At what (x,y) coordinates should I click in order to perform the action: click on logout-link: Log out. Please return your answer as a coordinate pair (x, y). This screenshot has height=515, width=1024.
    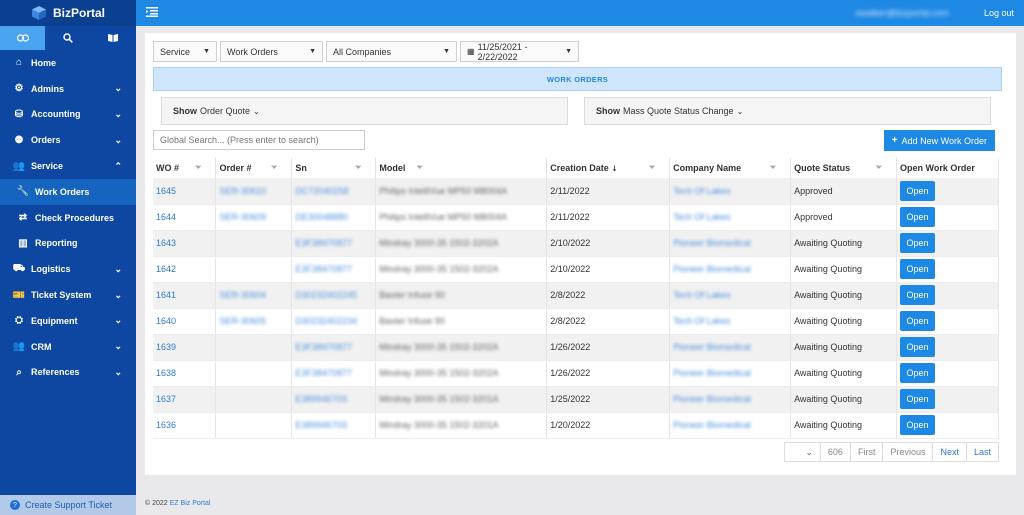
    Looking at the image, I should click on (999, 13).